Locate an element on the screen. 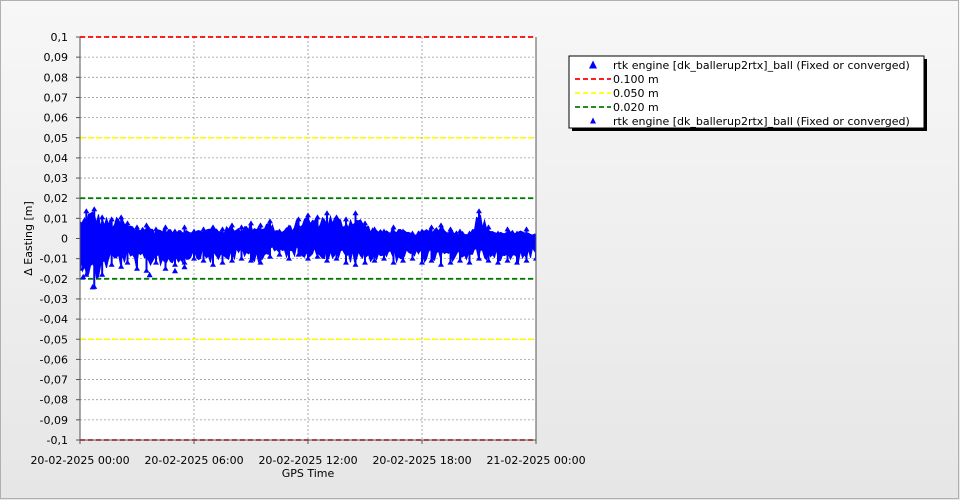 The height and width of the screenshot is (500, 960). y-axis-title: Δ Easting [m] is located at coordinates (28, 238).